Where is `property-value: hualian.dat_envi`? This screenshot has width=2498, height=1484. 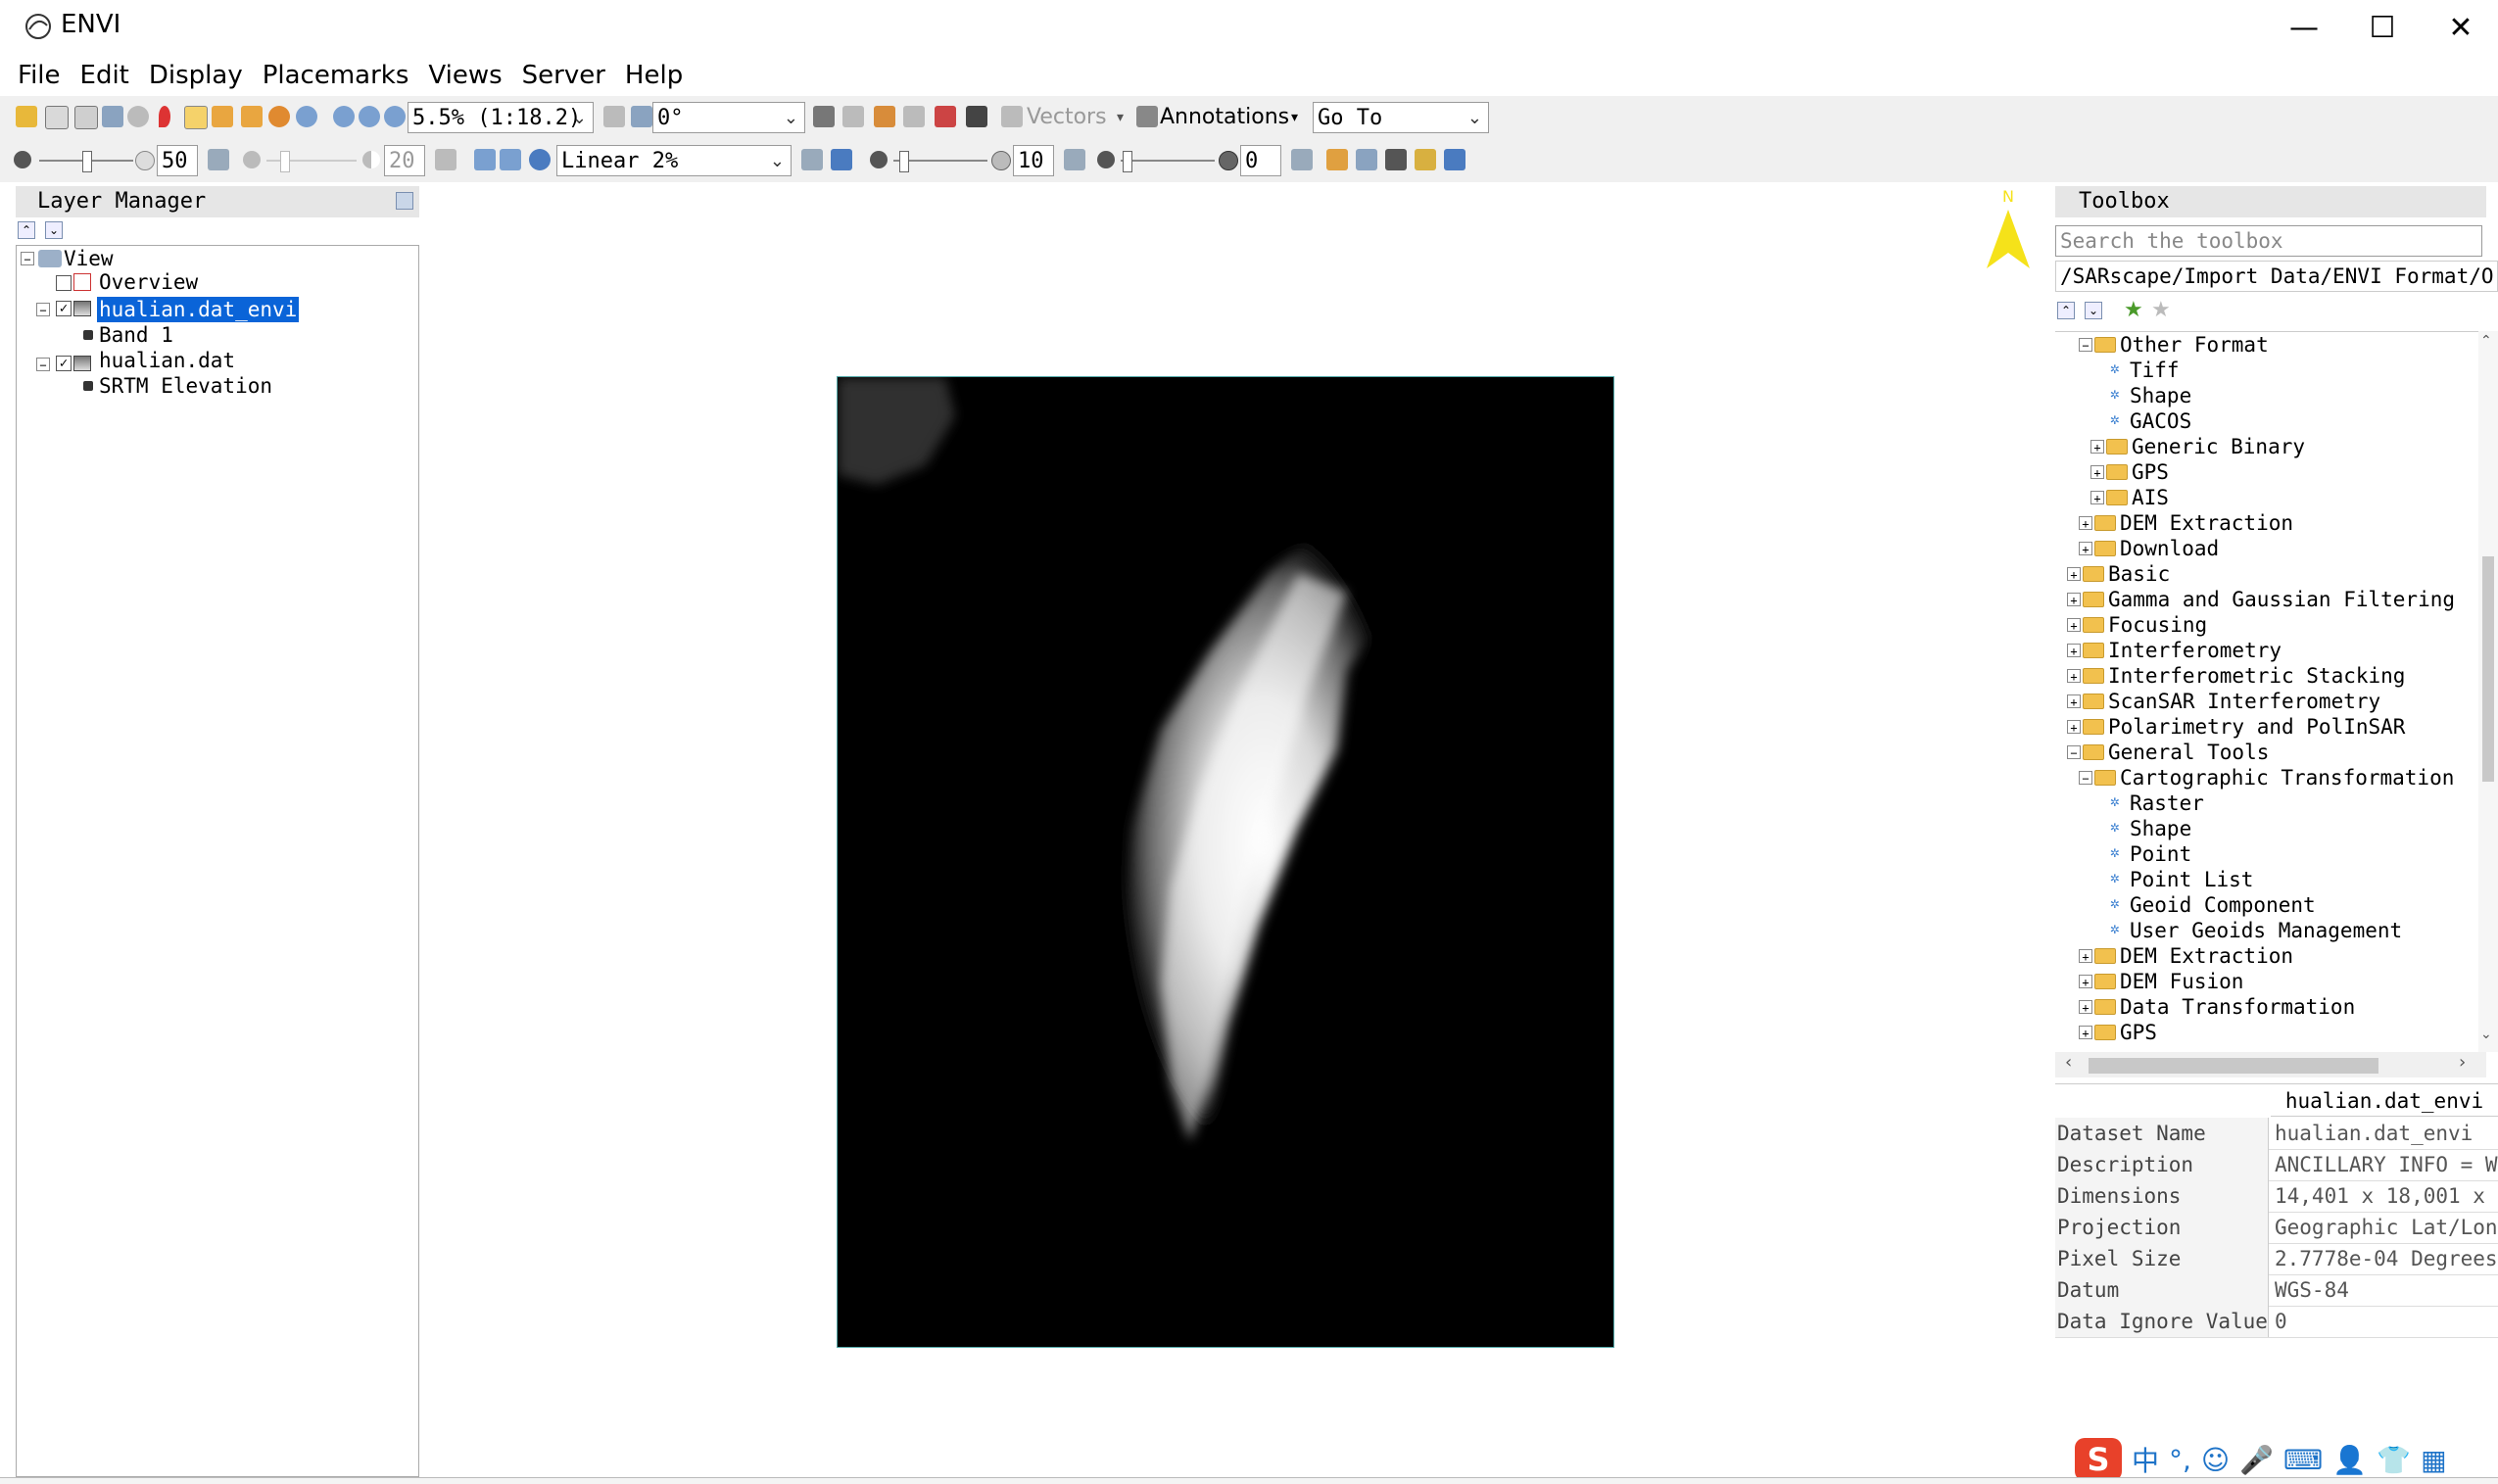
property-value: hualian.dat_envi is located at coordinates (2384, 1133).